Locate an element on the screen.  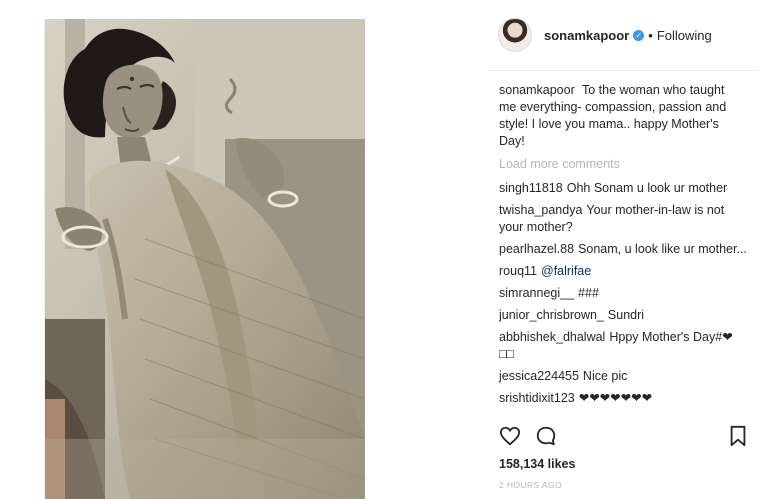
caption-username: sonamkapoor is located at coordinates (537, 90).